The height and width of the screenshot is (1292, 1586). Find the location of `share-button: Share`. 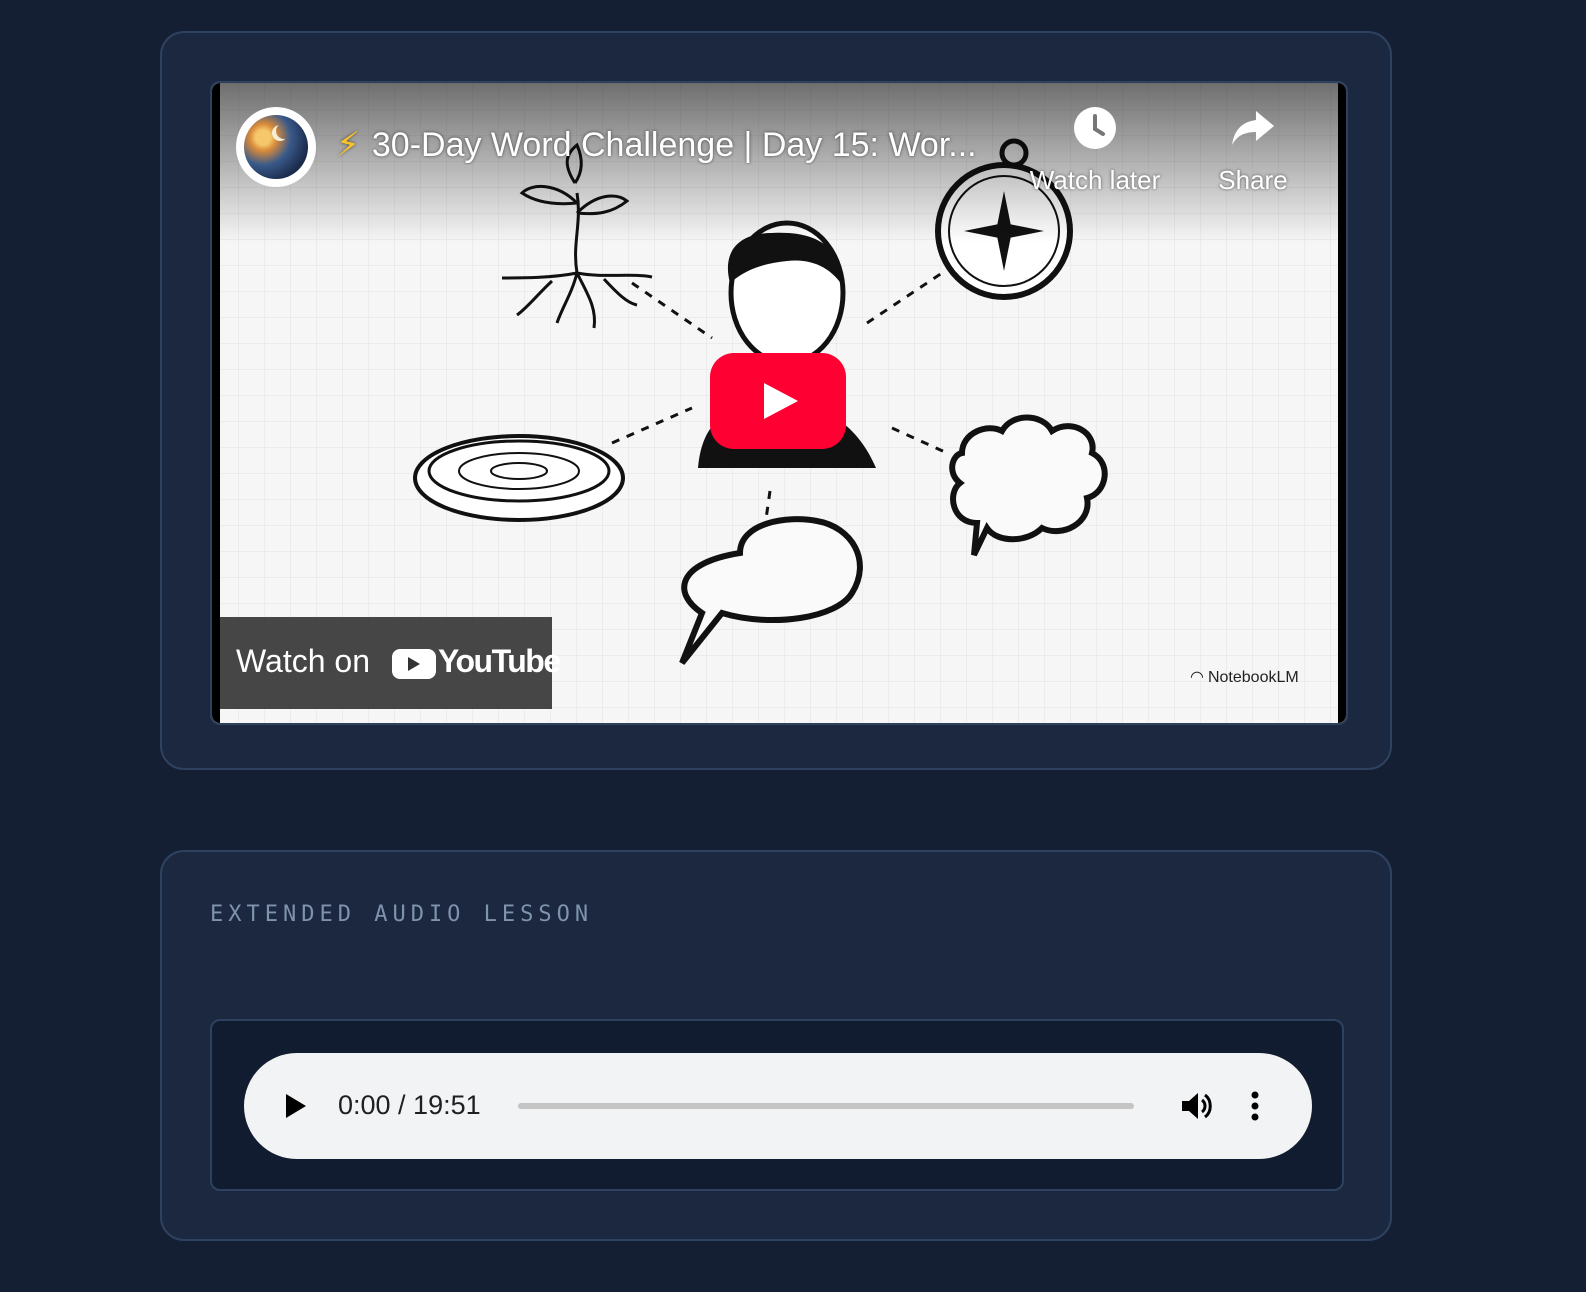

share-button: Share is located at coordinates (1253, 150).